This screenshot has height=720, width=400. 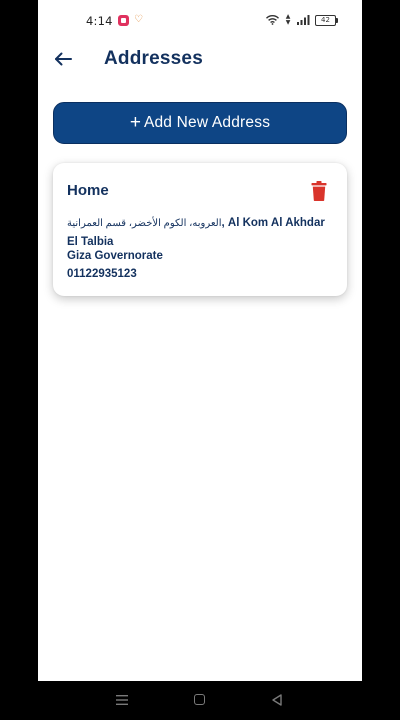 I want to click on trash-icon, so click(x=319, y=191).